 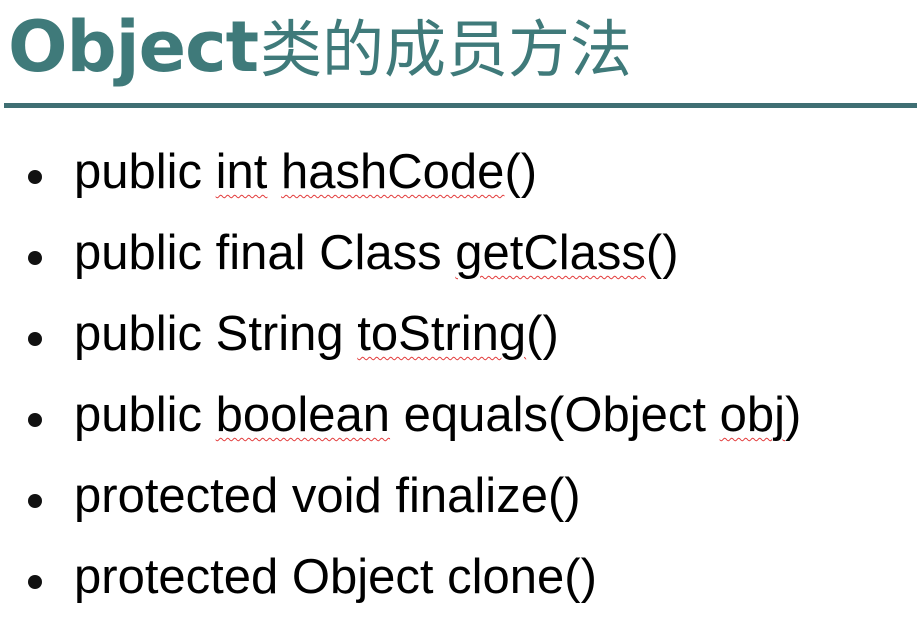 What do you see at coordinates (555, 415) in the screenshot?
I see `signature-text: equals(Object` at bounding box center [555, 415].